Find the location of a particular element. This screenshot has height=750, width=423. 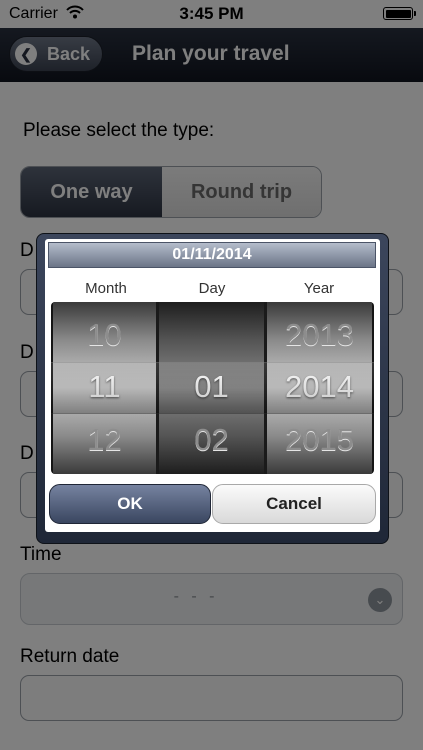

year-wheel: 2013 2014 2015 is located at coordinates (319, 388).